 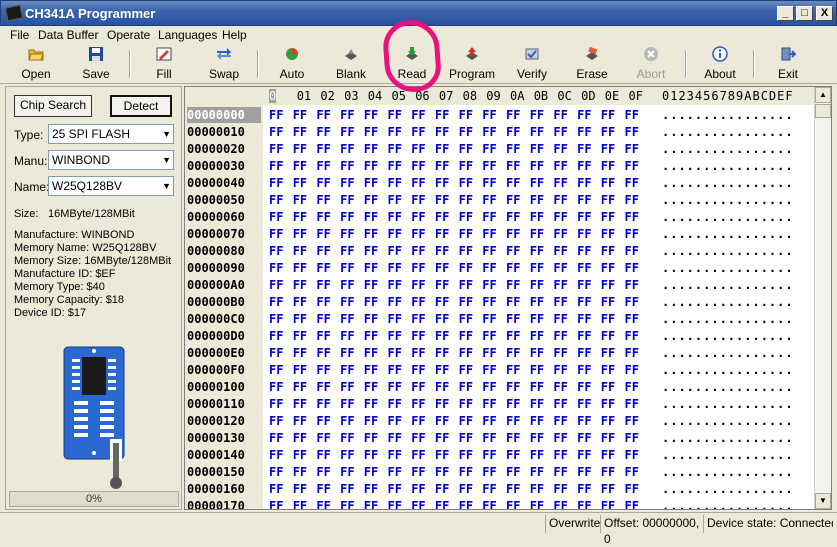 What do you see at coordinates (785, 13) in the screenshot?
I see `minimize-button: _` at bounding box center [785, 13].